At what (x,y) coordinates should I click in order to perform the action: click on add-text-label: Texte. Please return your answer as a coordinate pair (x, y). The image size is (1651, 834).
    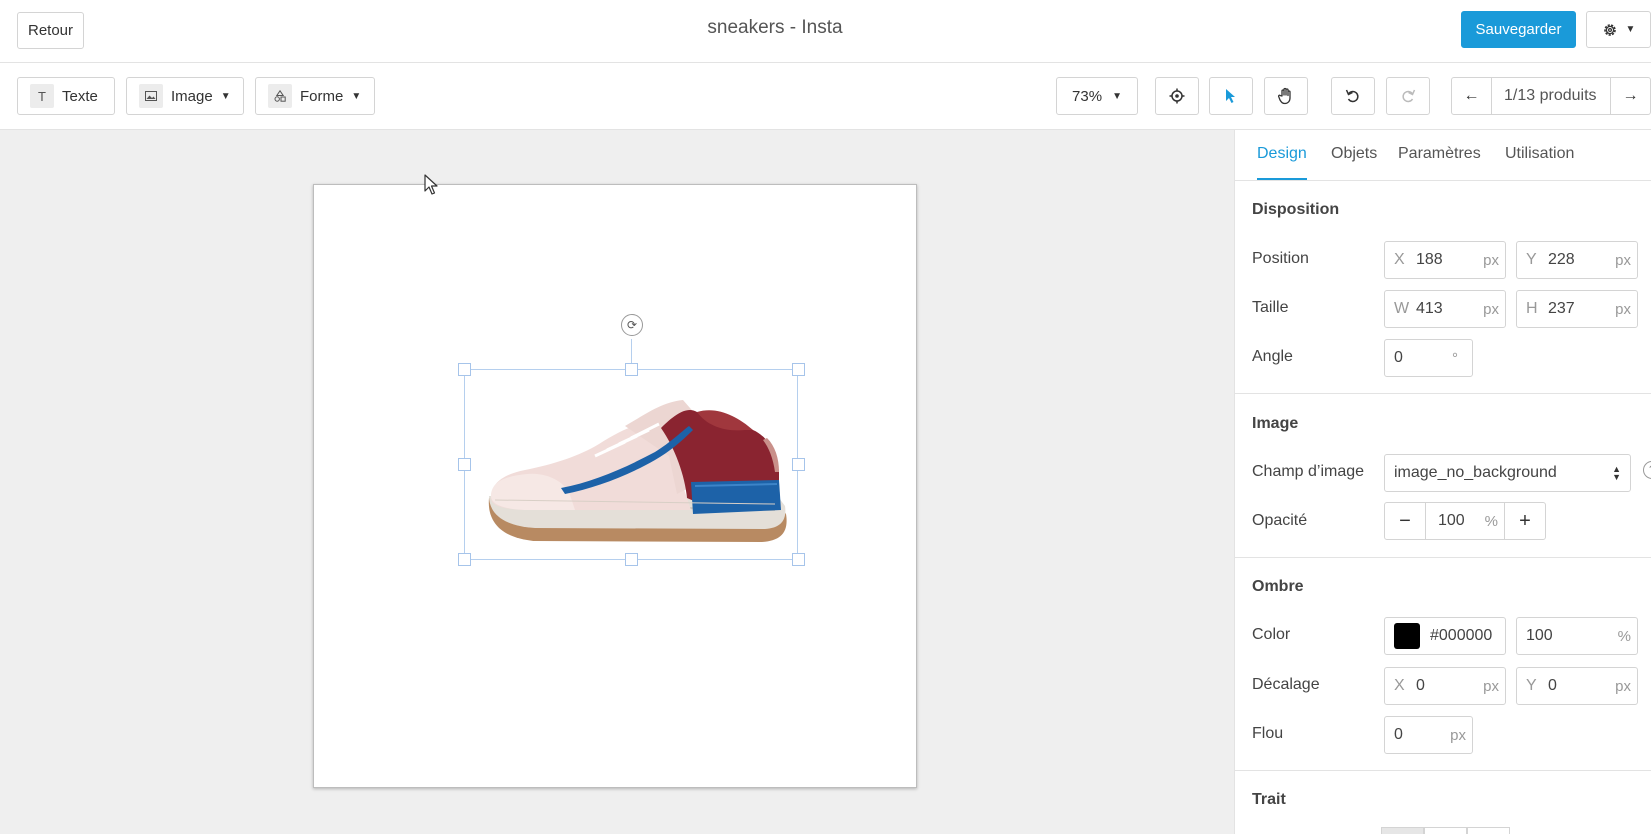
    Looking at the image, I should click on (80, 96).